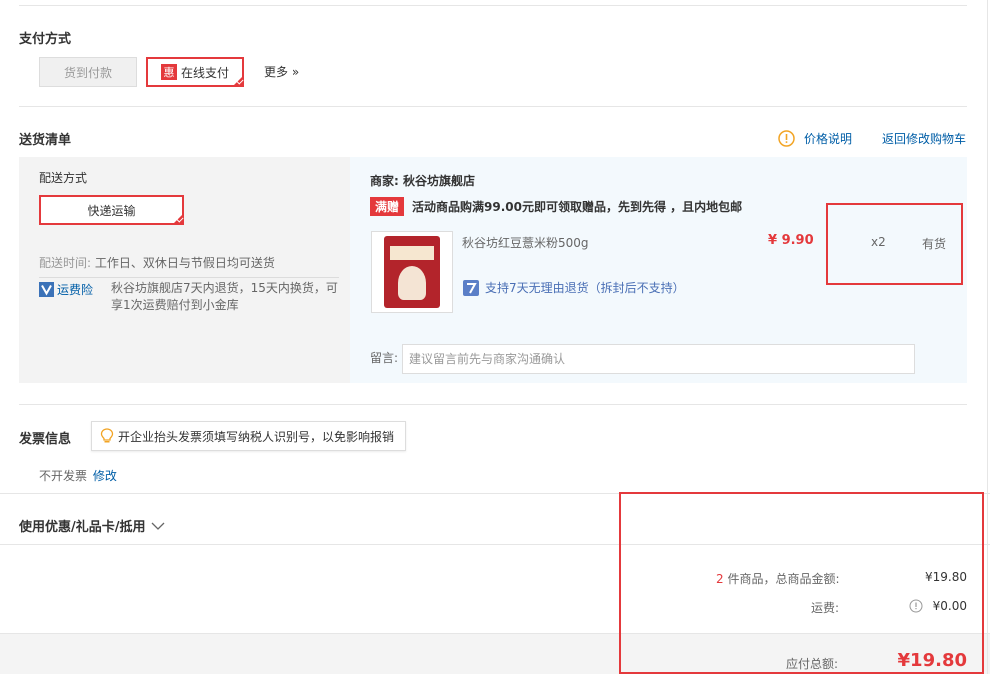 The image size is (990, 674). I want to click on cod-payment-label: 货到付款, so click(87, 72).